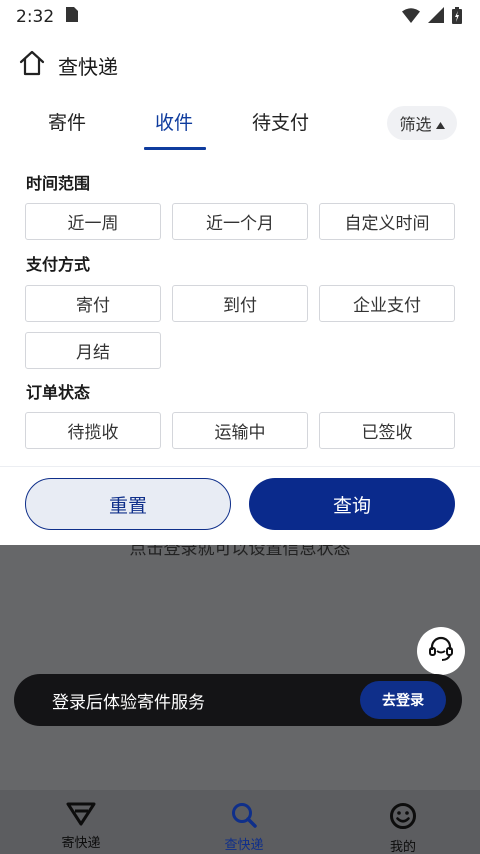 This screenshot has height=854, width=480. Describe the element at coordinates (93, 303) in the screenshot. I see `payment-option-sender: 寄付` at that location.